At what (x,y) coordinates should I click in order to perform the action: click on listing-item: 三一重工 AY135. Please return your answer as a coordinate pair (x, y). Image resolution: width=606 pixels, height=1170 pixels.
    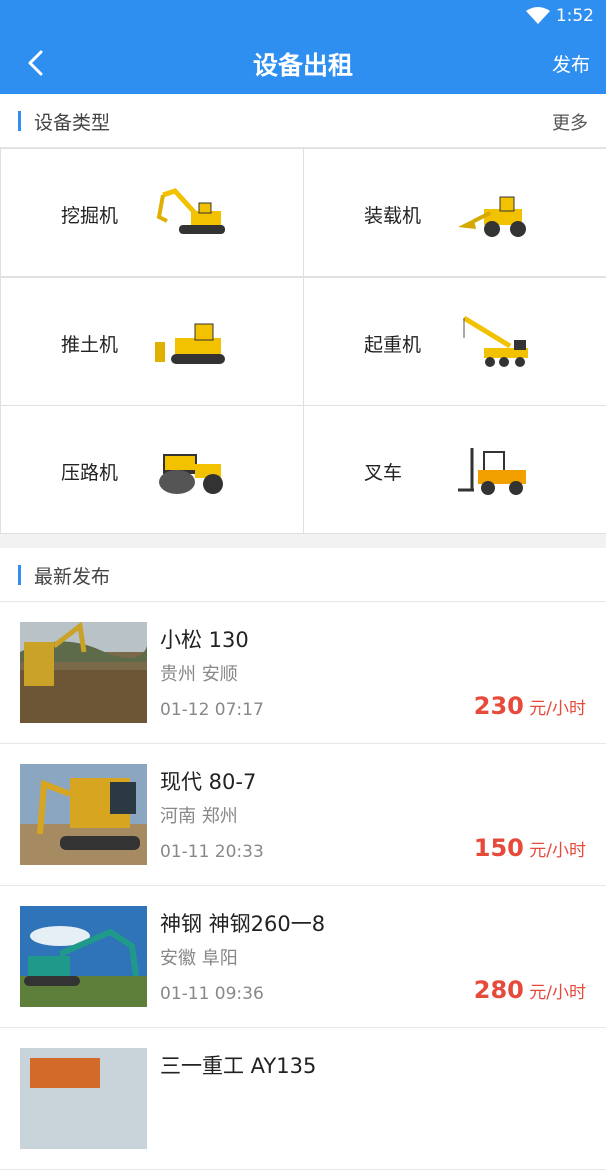
    Looking at the image, I should click on (303, 1099).